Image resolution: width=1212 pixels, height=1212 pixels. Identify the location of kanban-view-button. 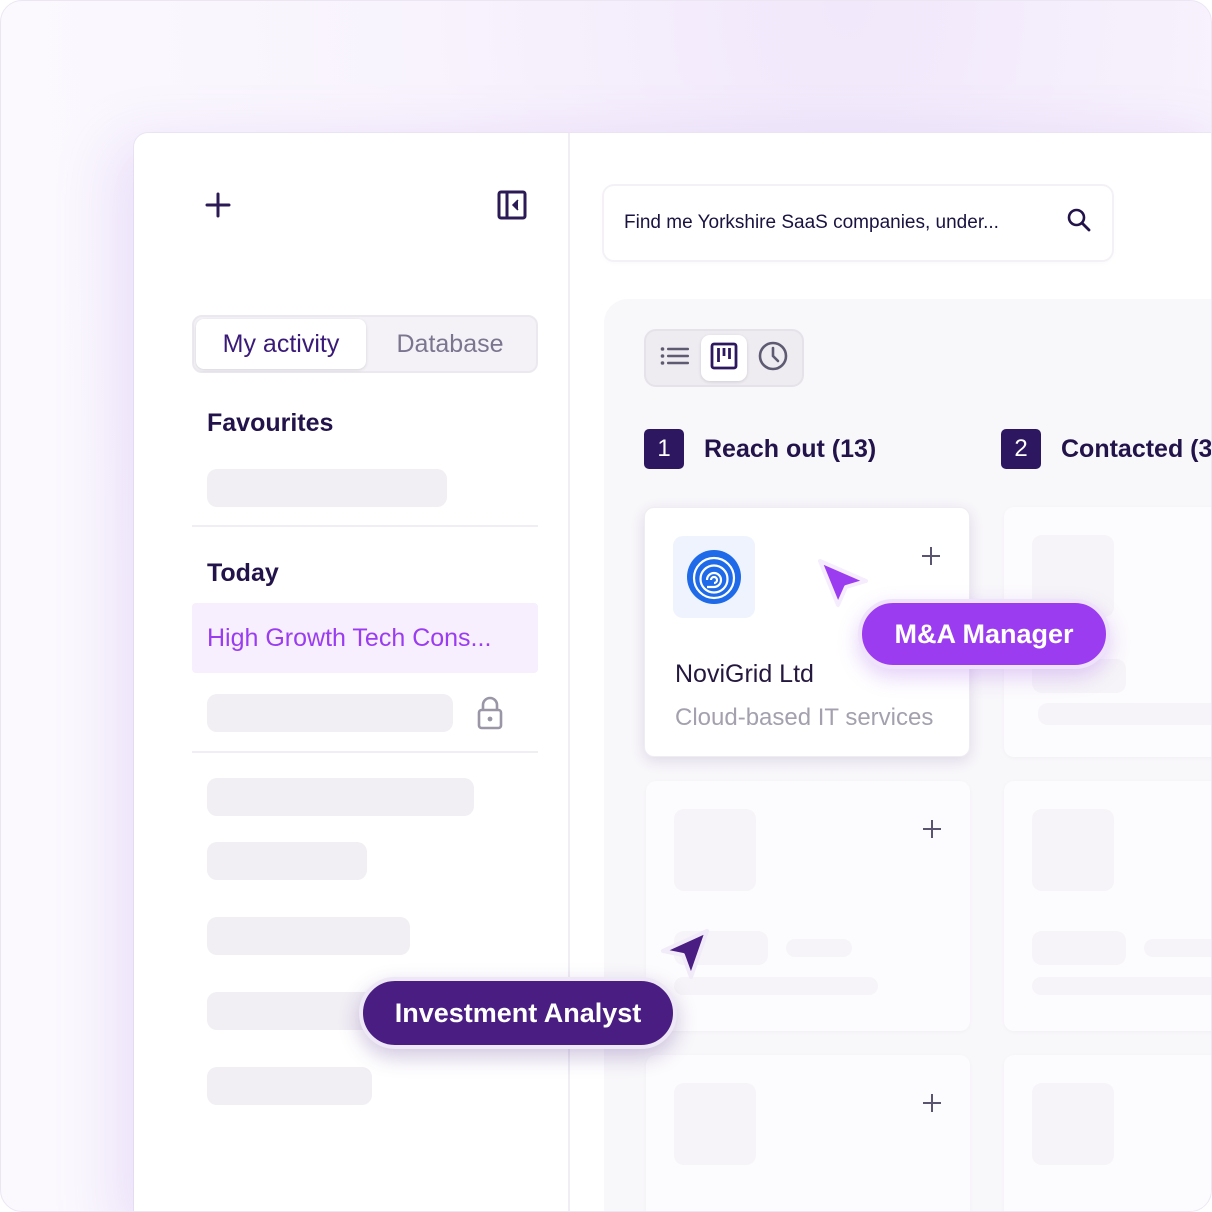
(724, 358).